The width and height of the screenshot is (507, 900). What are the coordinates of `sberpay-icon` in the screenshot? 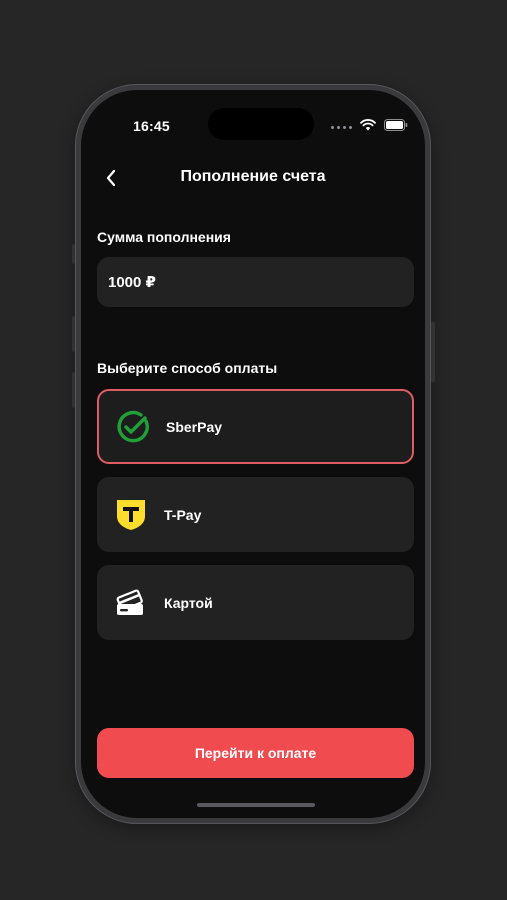 It's located at (133, 427).